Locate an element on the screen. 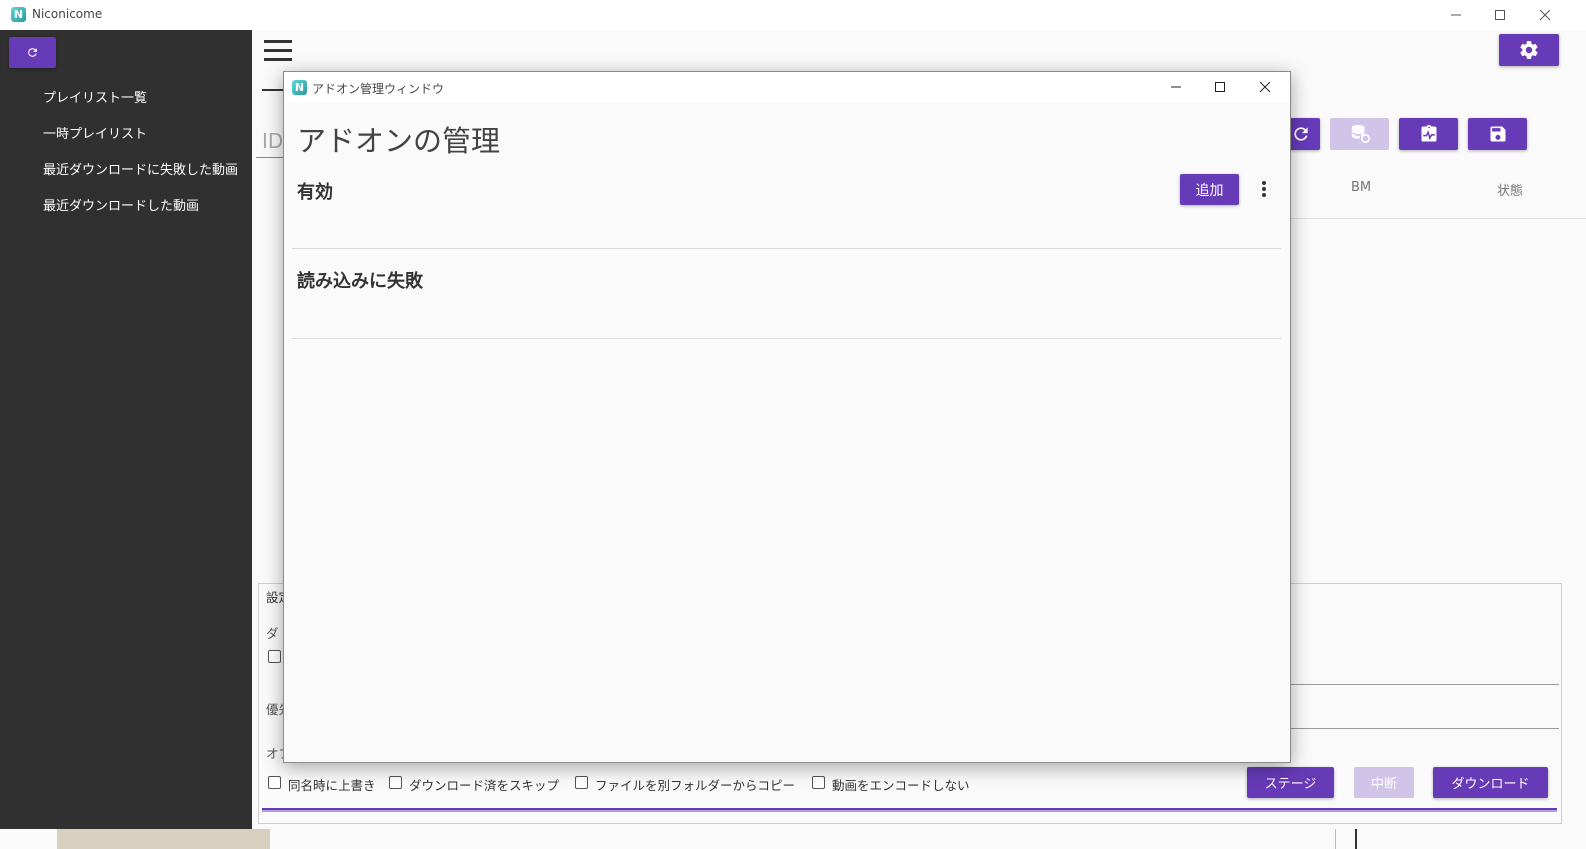 The height and width of the screenshot is (849, 1586). strip-divider is located at coordinates (1335, 839).